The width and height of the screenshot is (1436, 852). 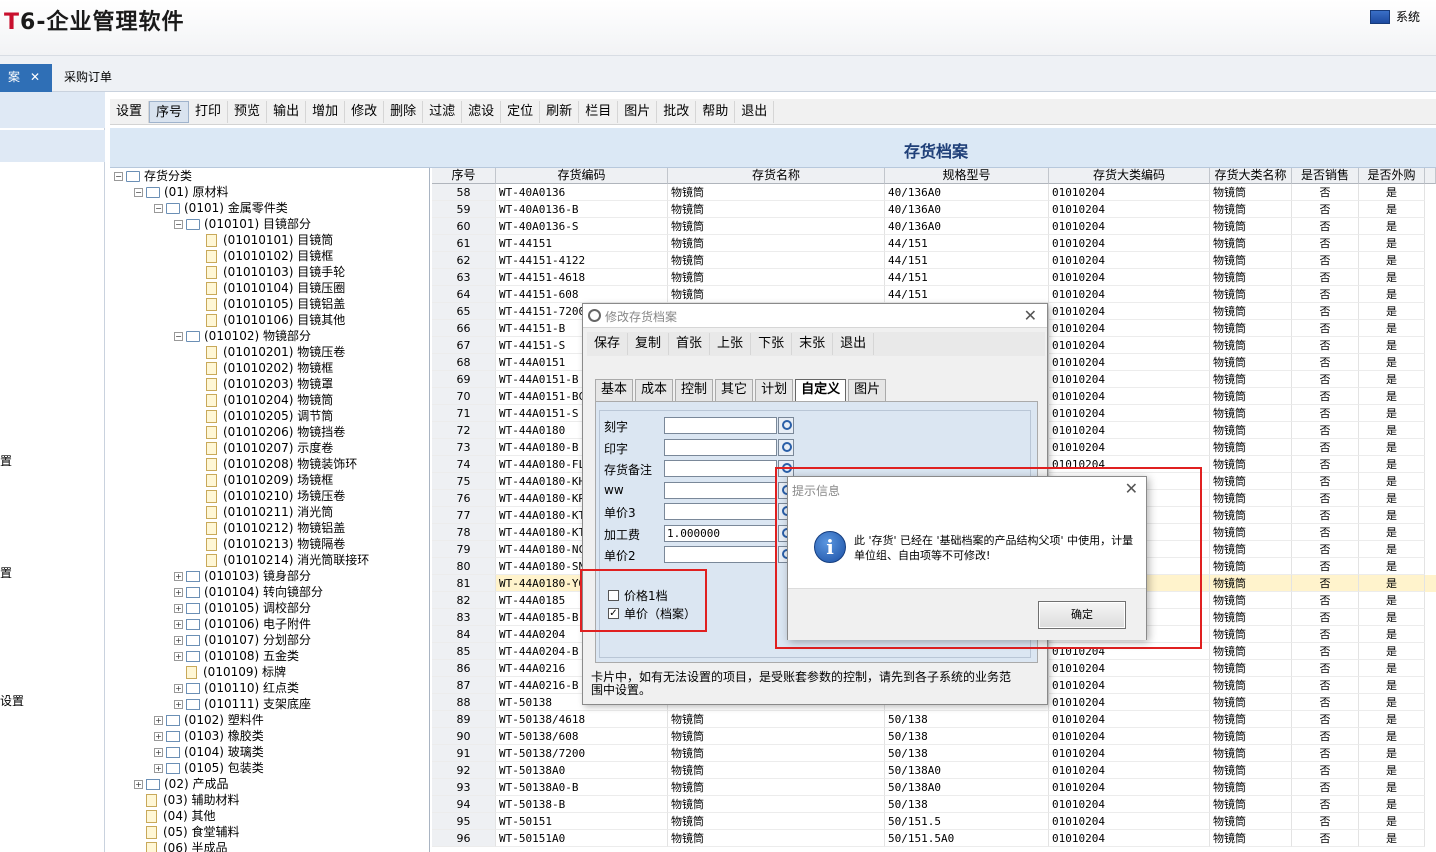 I want to click on tree-node: (06) 半成品, so click(x=180, y=846).